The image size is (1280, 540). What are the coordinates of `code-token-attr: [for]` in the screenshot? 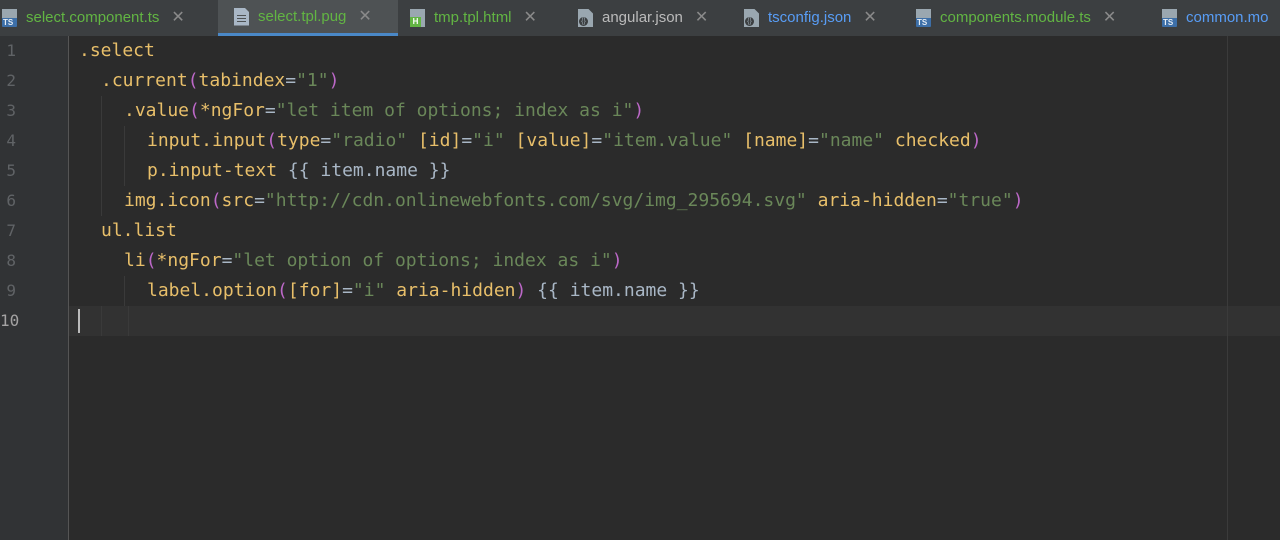 It's located at (315, 290).